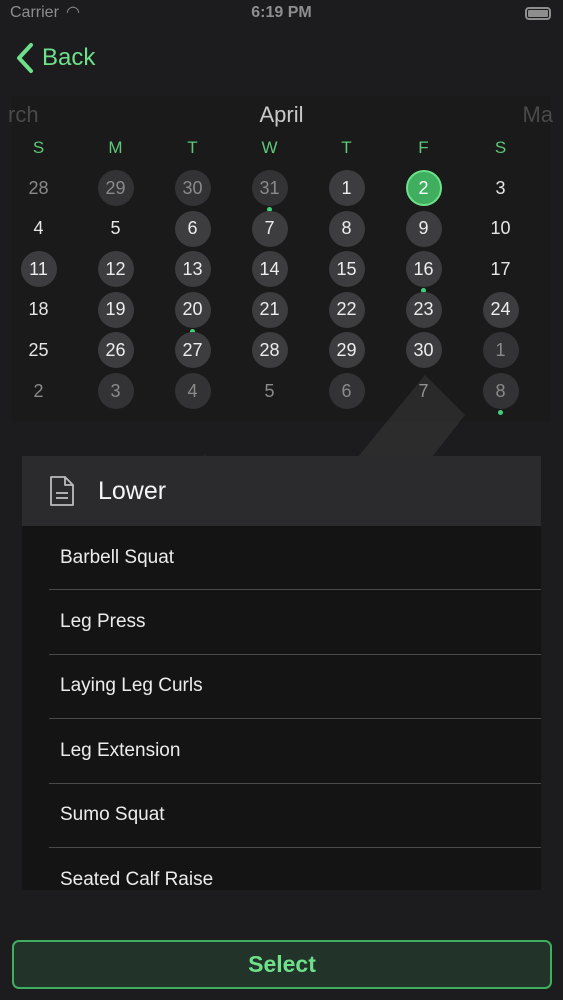  What do you see at coordinates (295, 751) in the screenshot?
I see `exercise-item: Leg Extension` at bounding box center [295, 751].